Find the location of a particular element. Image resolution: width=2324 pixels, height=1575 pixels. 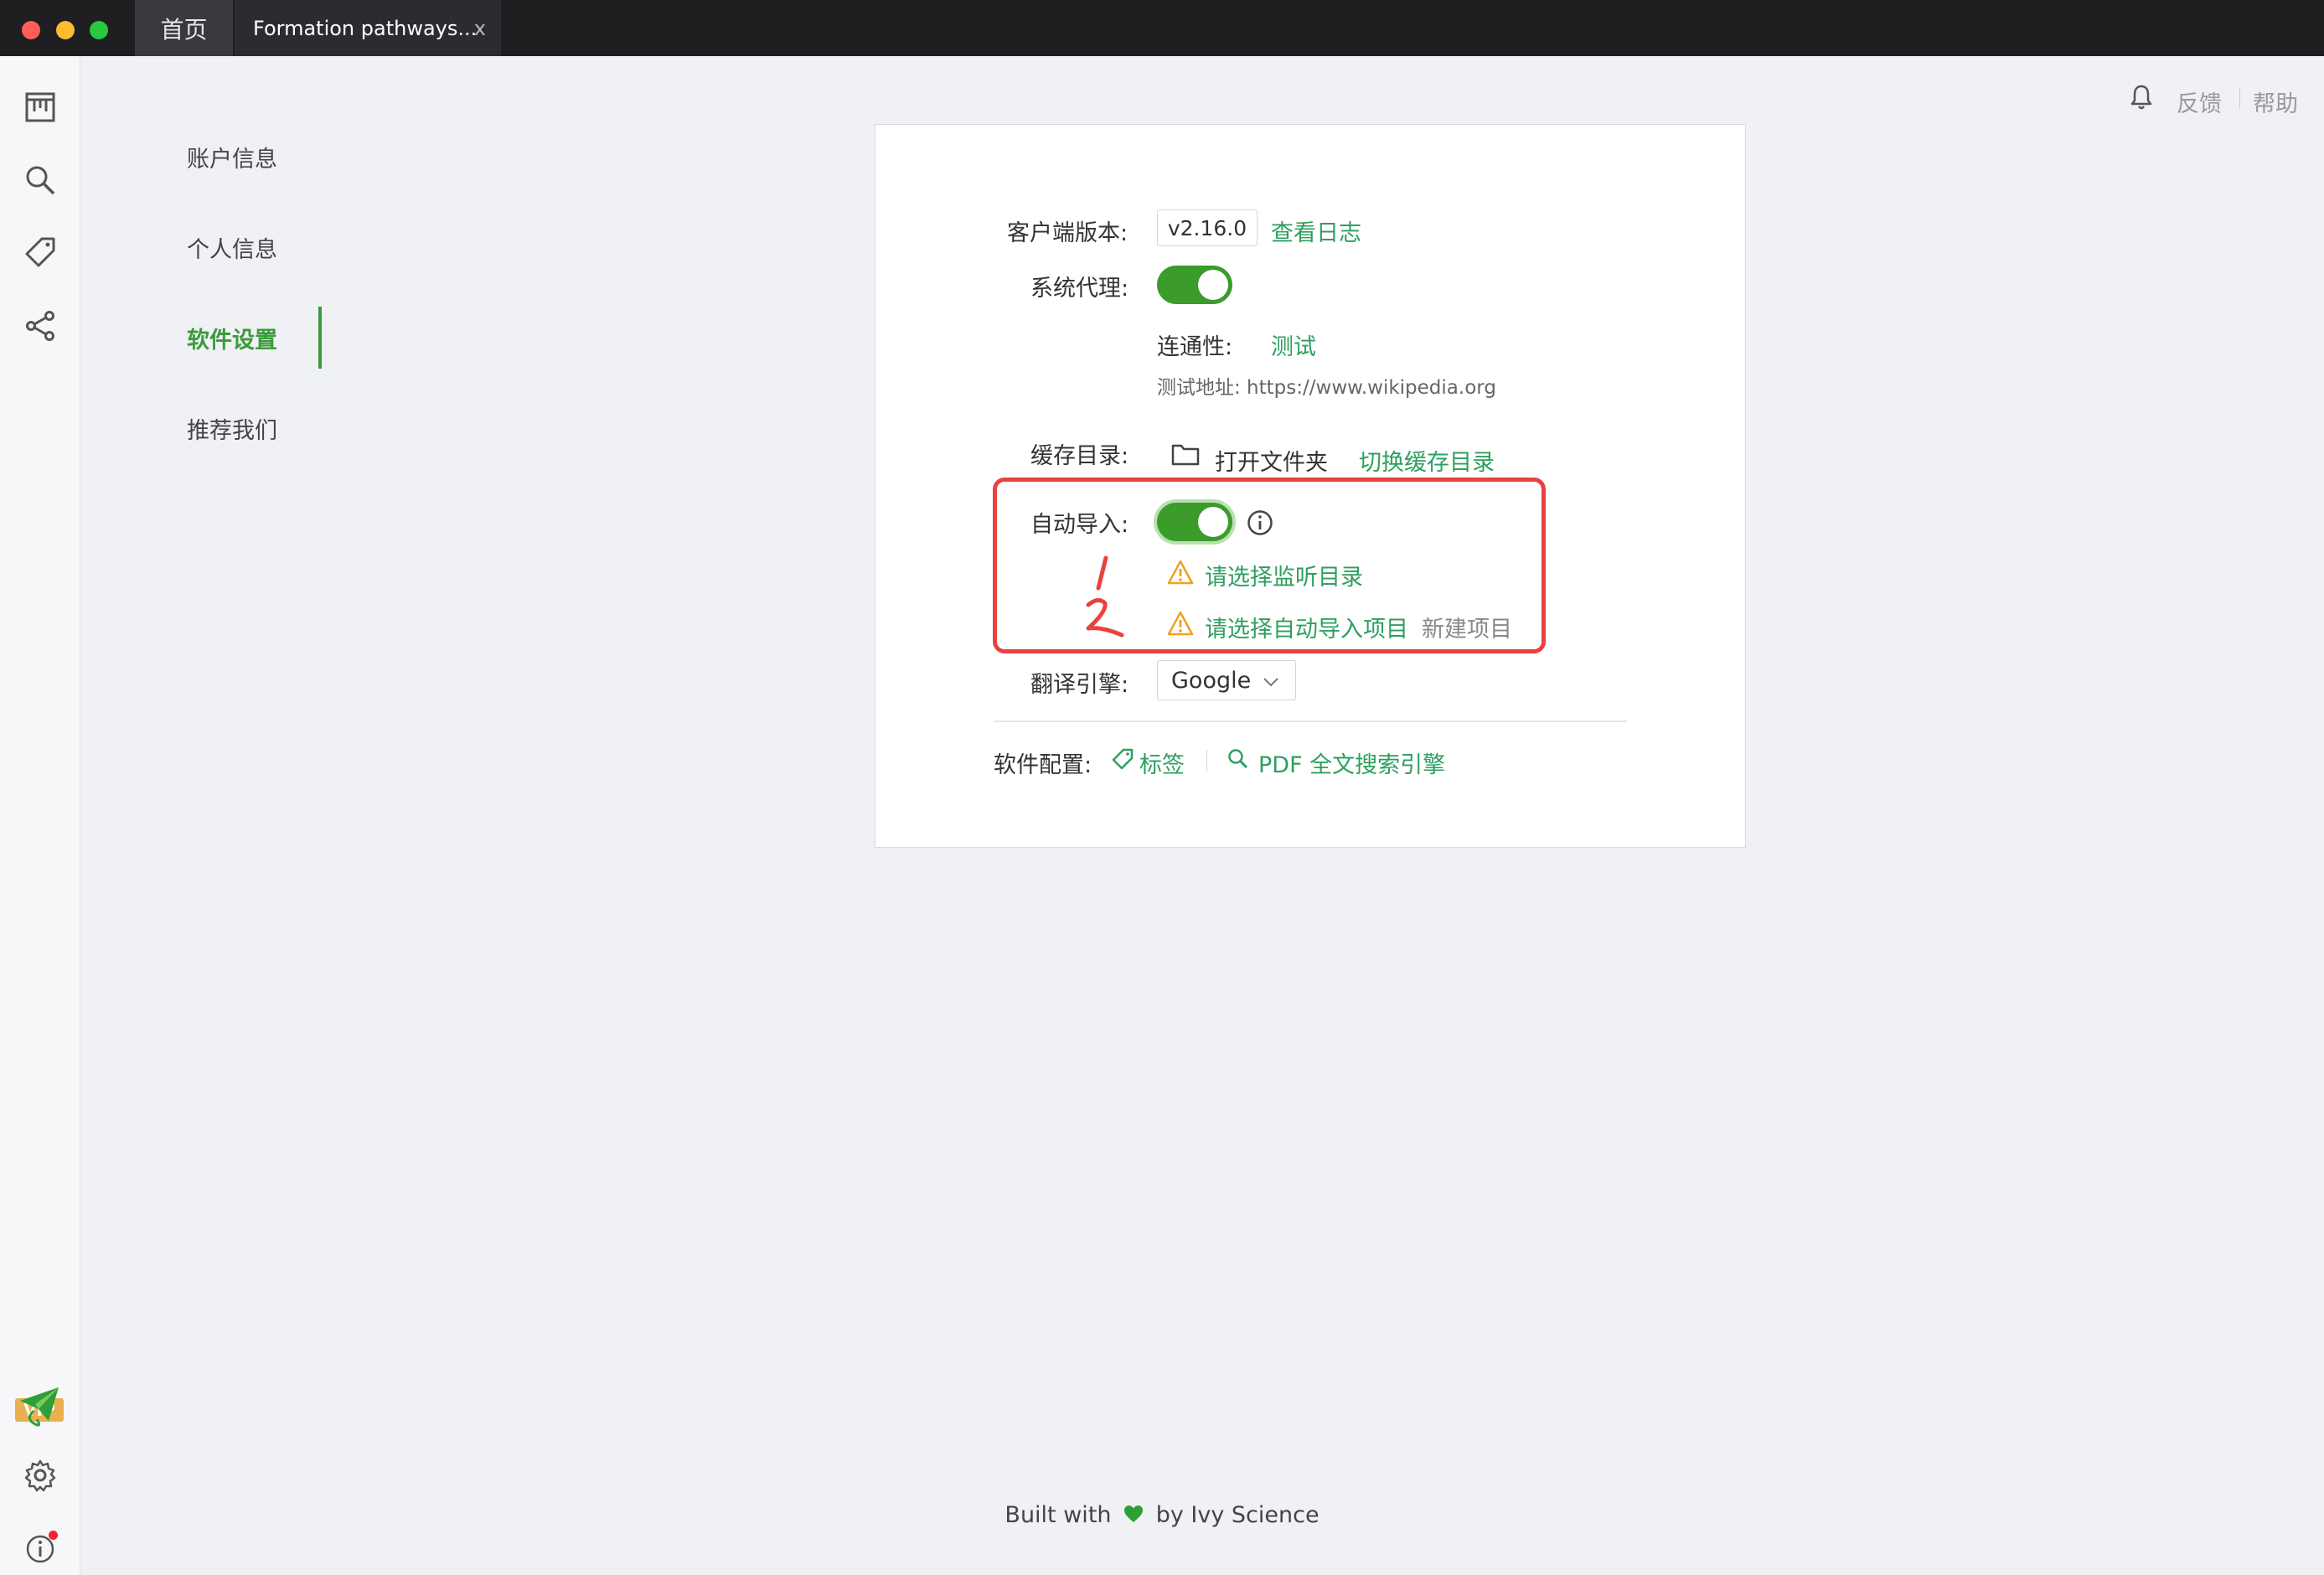

footer-prefix: Built with is located at coordinates (1058, 1515).